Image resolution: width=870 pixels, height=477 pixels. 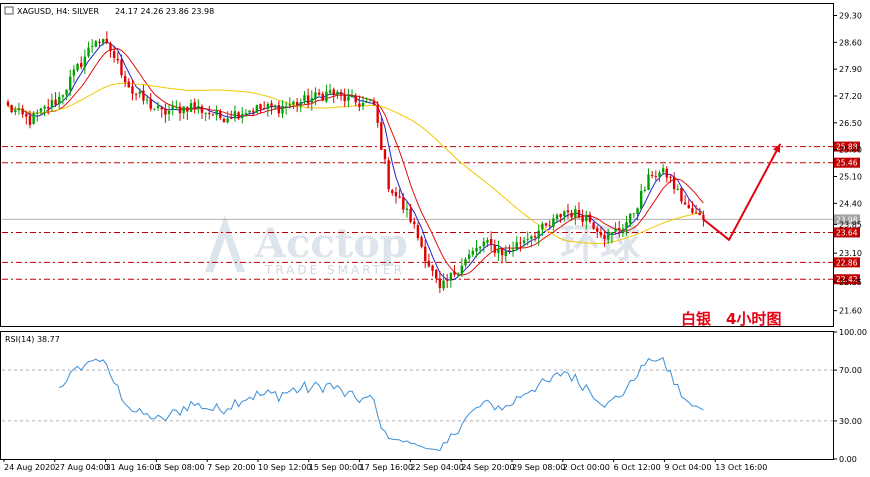 What do you see at coordinates (331, 243) in the screenshot?
I see `watermark-brand: Acctop` at bounding box center [331, 243].